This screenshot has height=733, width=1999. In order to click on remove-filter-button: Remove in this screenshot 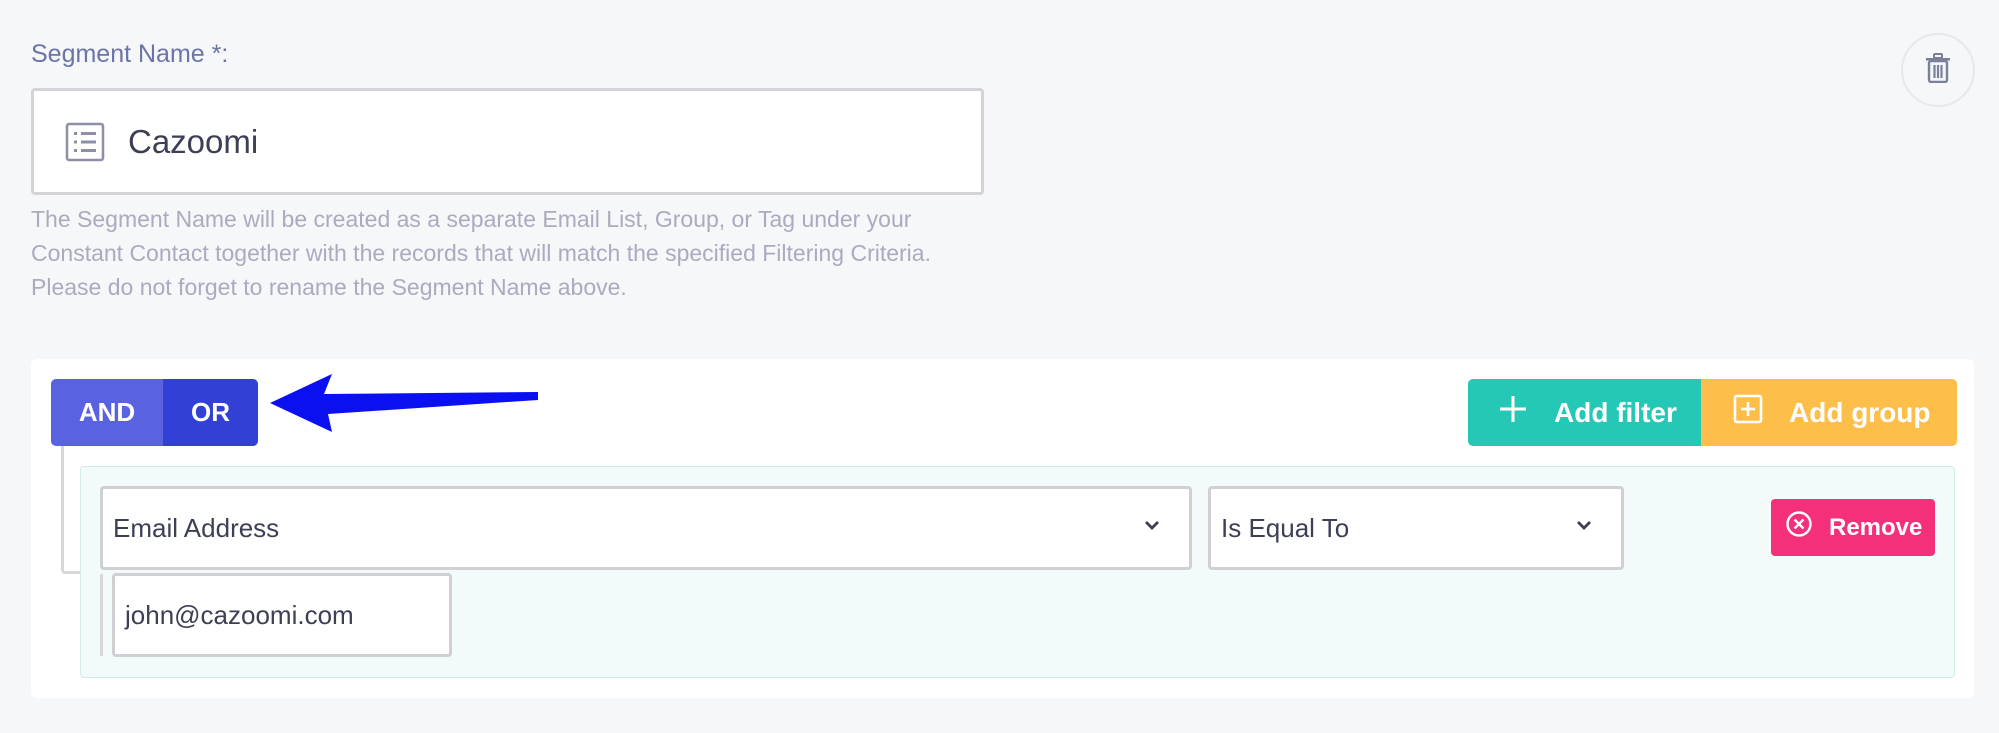, I will do `click(1853, 527)`.